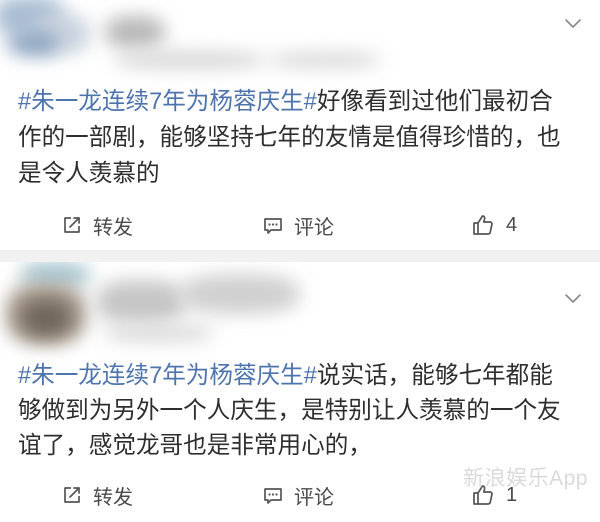  What do you see at coordinates (512, 224) in the screenshot?
I see `like-count: 4` at bounding box center [512, 224].